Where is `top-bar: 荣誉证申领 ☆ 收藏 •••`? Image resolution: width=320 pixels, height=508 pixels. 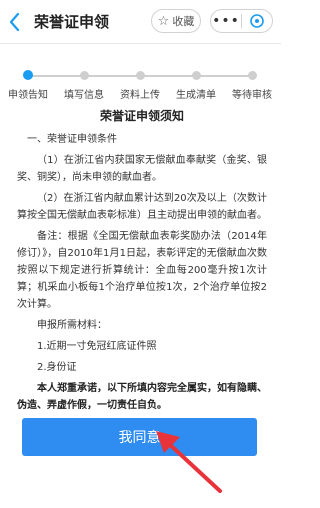
top-bar: 荣誉证申领 ☆ 收藏 ••• is located at coordinates (140, 22).